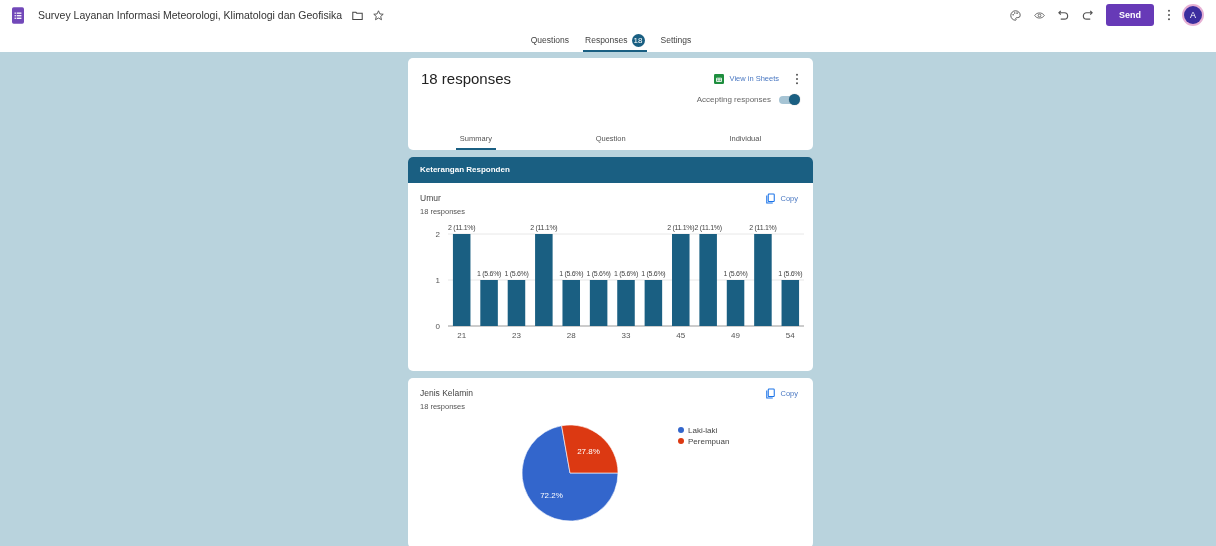  Describe the element at coordinates (1193, 15) in the screenshot. I see `avatar: A` at that location.